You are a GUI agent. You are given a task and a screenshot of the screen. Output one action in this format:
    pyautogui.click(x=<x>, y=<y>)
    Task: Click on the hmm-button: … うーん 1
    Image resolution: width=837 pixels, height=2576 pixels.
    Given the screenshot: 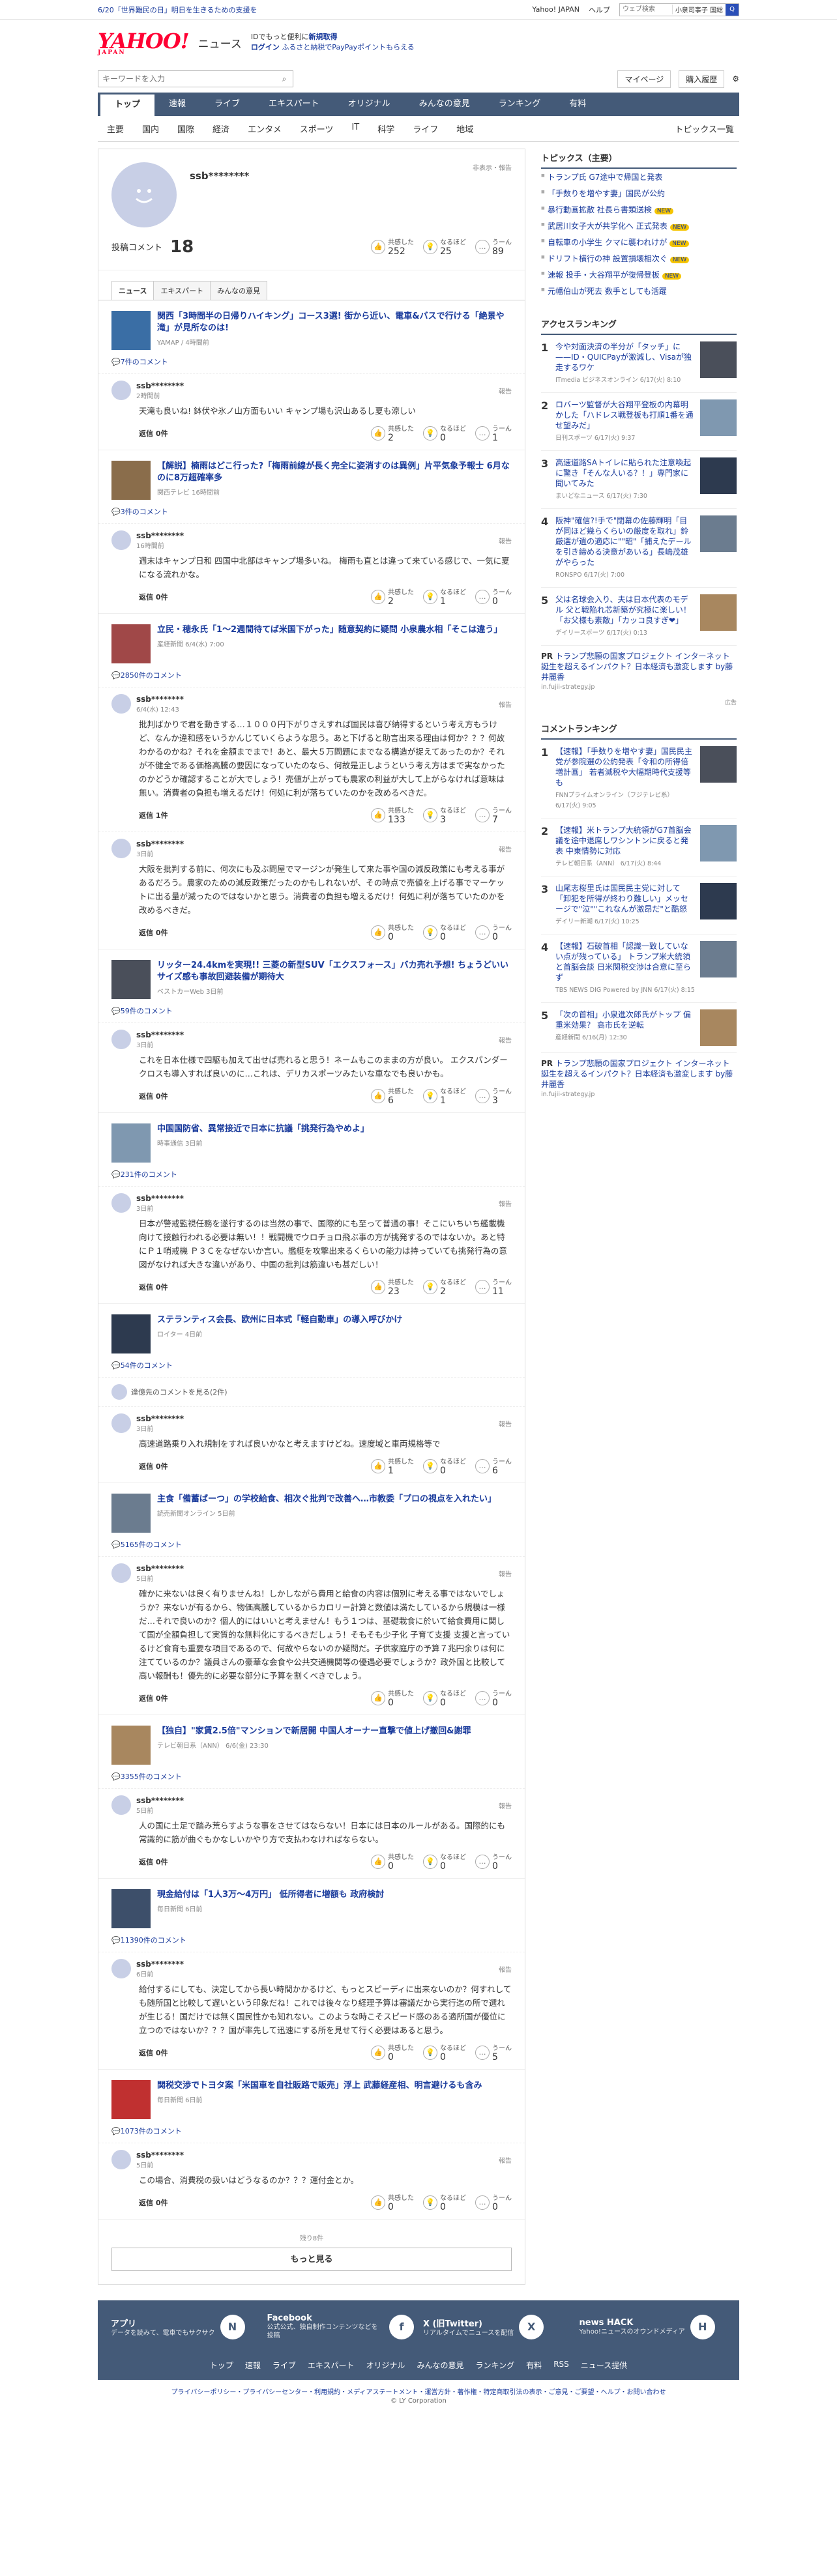 What is the action you would take?
    pyautogui.click(x=494, y=433)
    